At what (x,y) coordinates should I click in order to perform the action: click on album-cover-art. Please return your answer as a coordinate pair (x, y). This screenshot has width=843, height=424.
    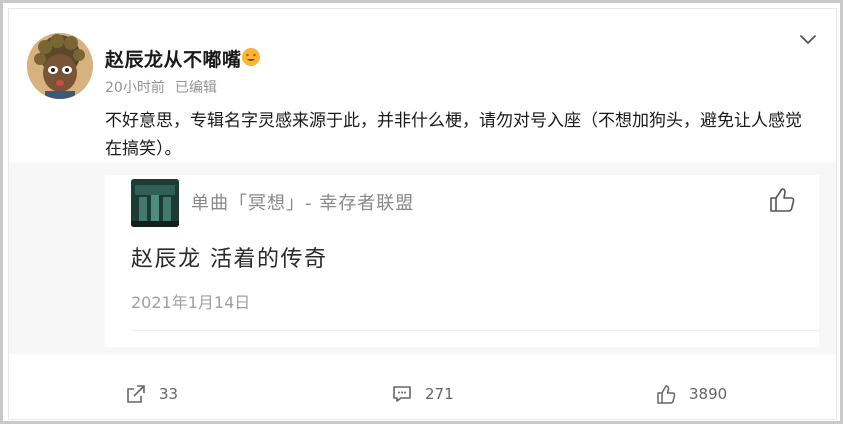
    Looking at the image, I should click on (155, 203).